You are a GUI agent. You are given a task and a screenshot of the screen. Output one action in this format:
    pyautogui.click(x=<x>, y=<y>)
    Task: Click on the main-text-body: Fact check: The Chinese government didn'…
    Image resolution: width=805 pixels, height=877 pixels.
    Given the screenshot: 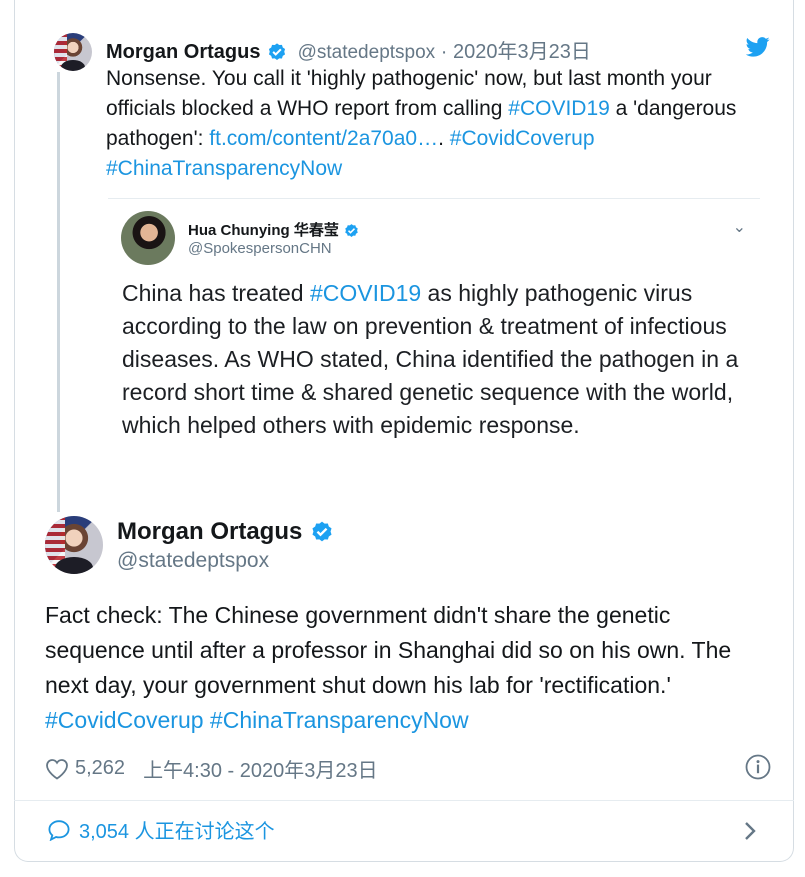 What is the action you would take?
    pyautogui.click(x=388, y=650)
    